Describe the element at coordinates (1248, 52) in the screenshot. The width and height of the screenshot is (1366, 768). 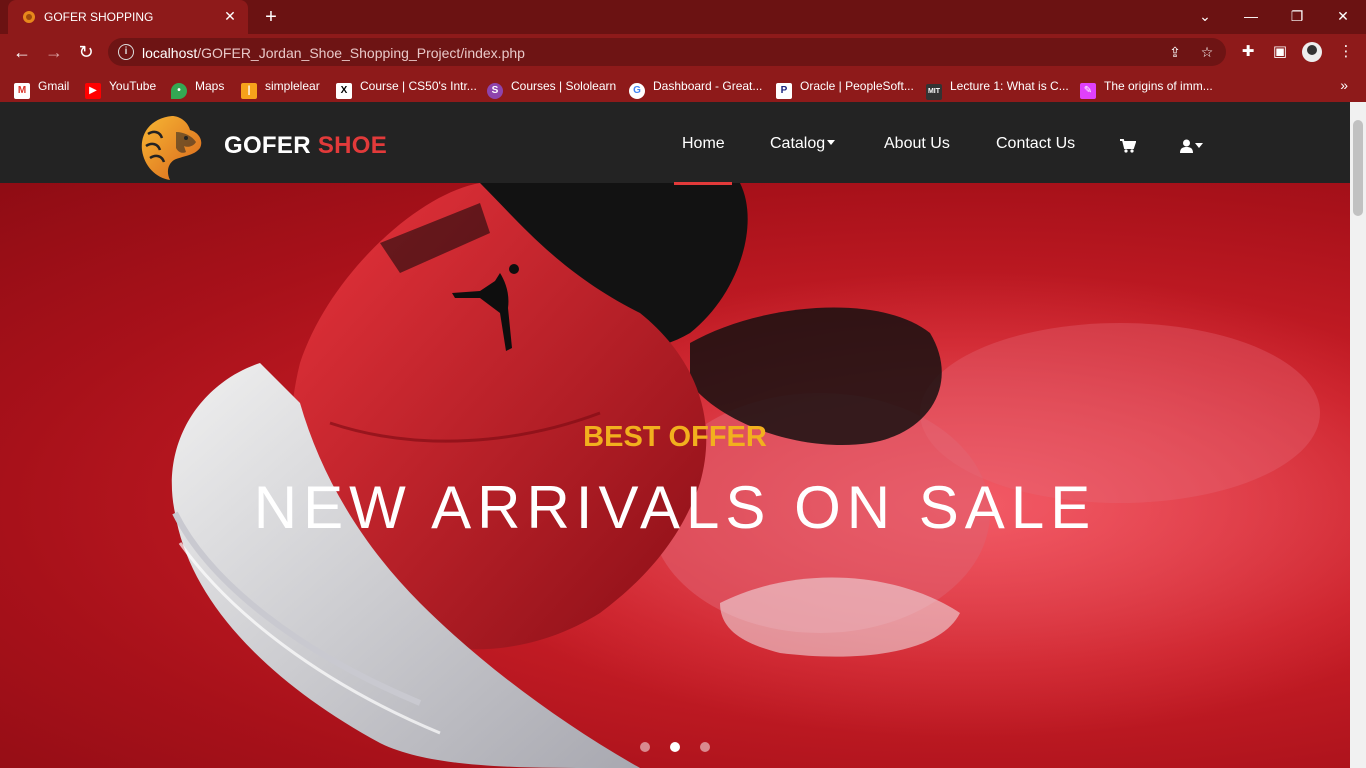
I see `extensions-puzzle-icon: ✚` at that location.